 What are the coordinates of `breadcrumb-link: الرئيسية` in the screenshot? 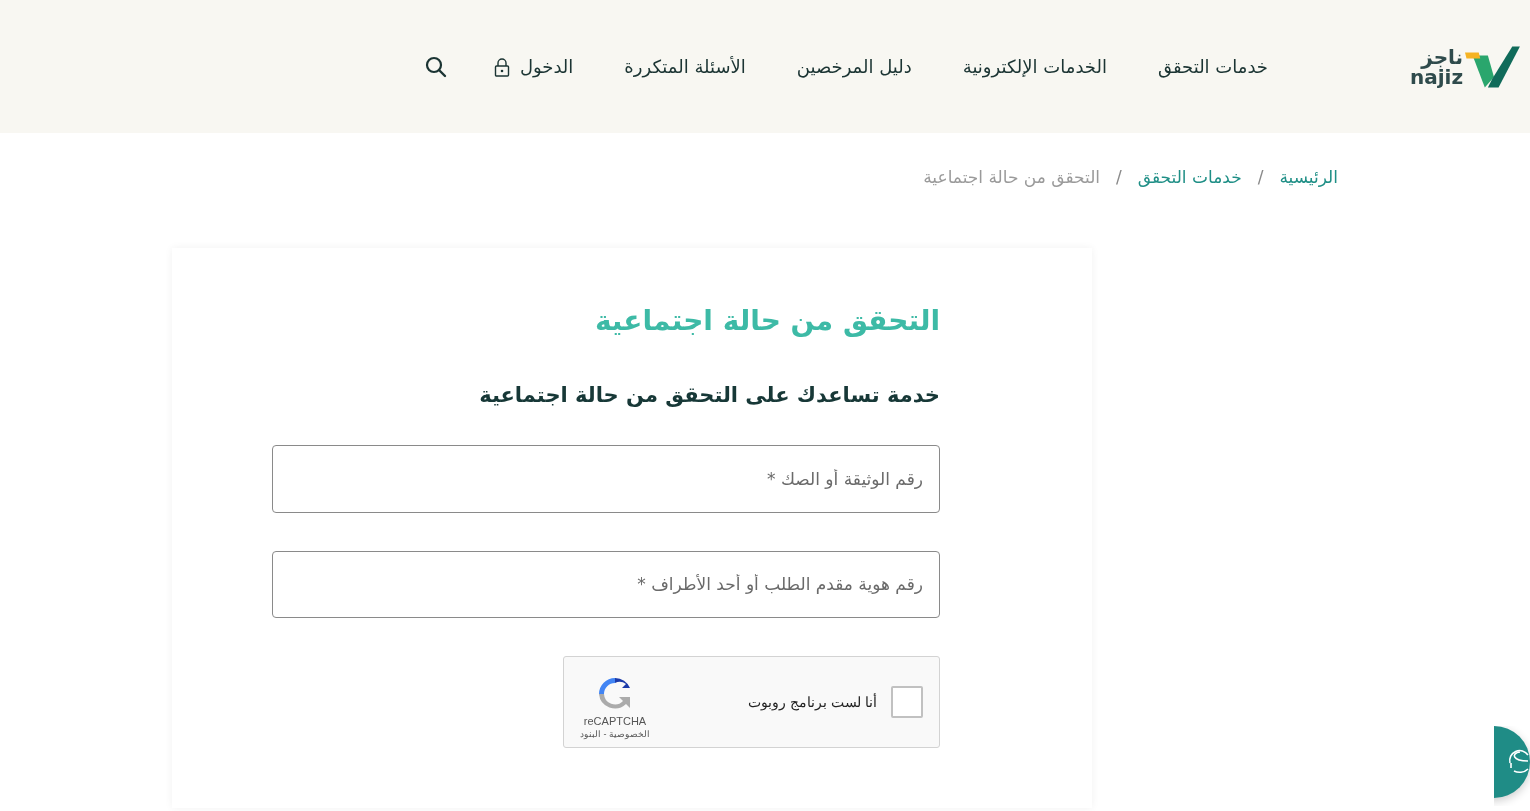 It's located at (1308, 177).